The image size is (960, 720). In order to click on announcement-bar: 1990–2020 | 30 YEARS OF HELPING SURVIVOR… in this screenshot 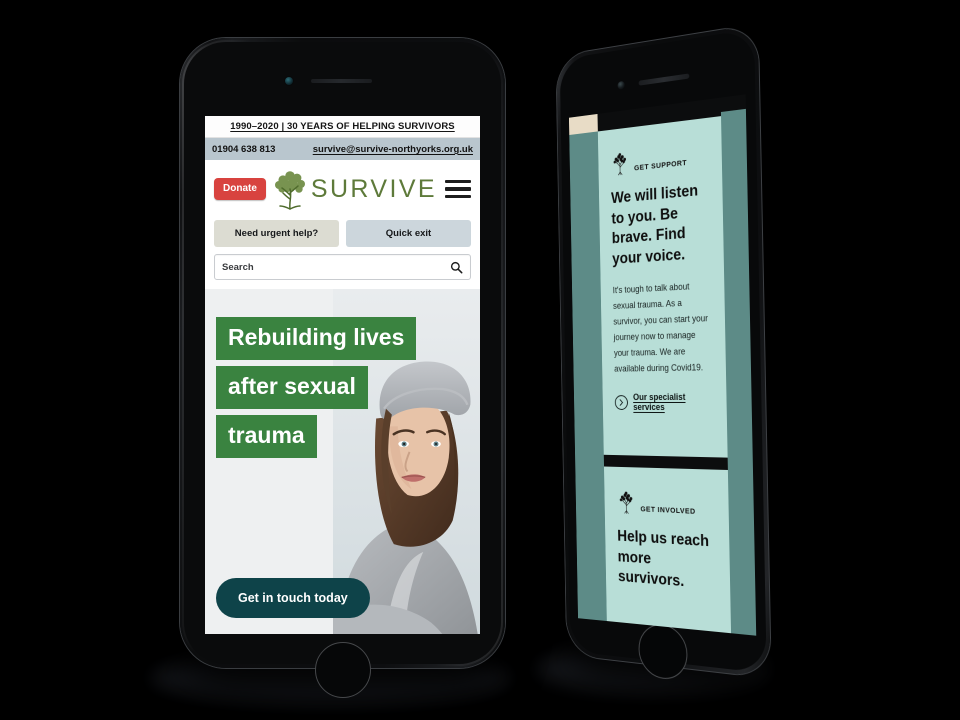, I will do `click(342, 127)`.